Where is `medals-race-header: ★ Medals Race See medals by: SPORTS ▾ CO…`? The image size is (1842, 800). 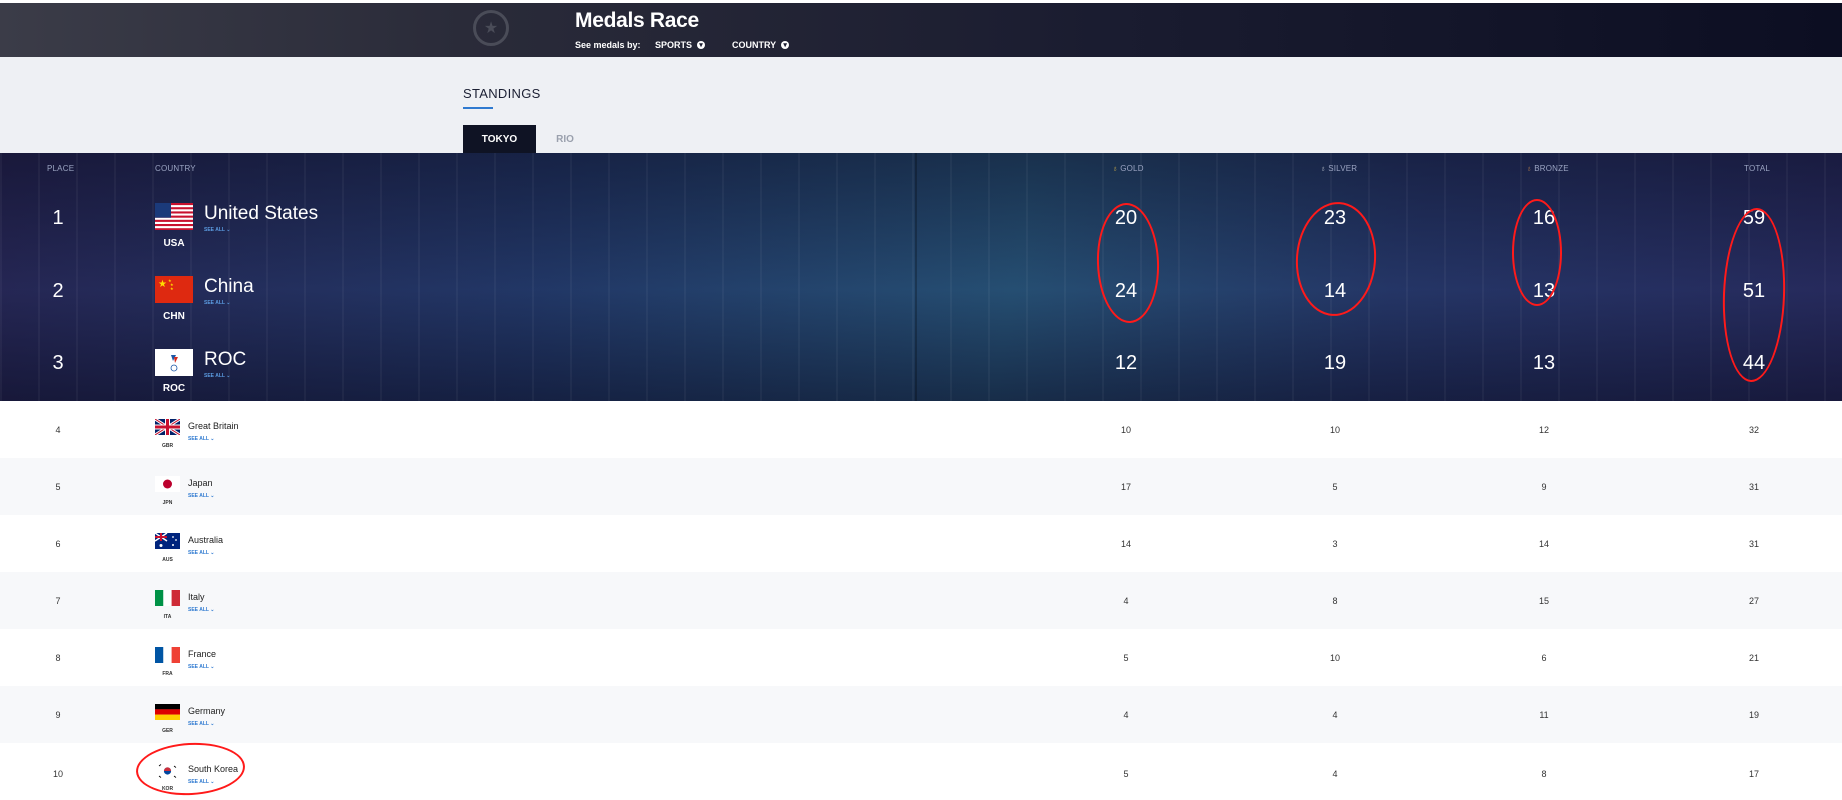 medals-race-header: ★ Medals Race See medals by: SPORTS ▾ CO… is located at coordinates (921, 30).